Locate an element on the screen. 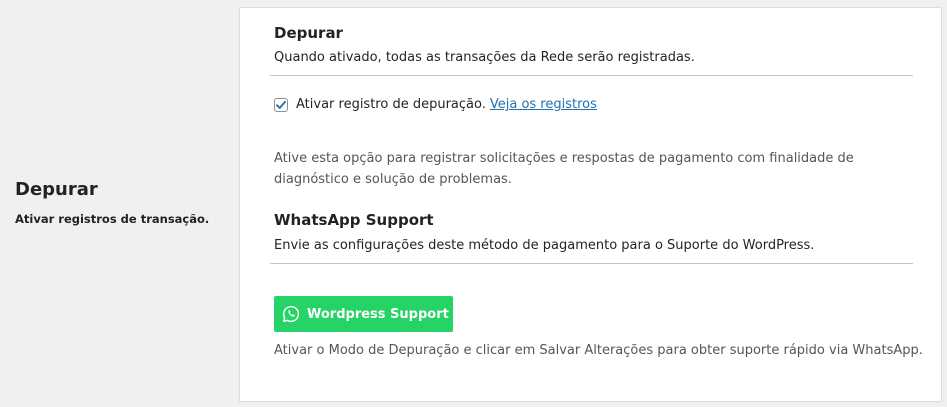 The width and height of the screenshot is (947, 407). wordpress-support-button-label: Wordpress Support is located at coordinates (378, 314).